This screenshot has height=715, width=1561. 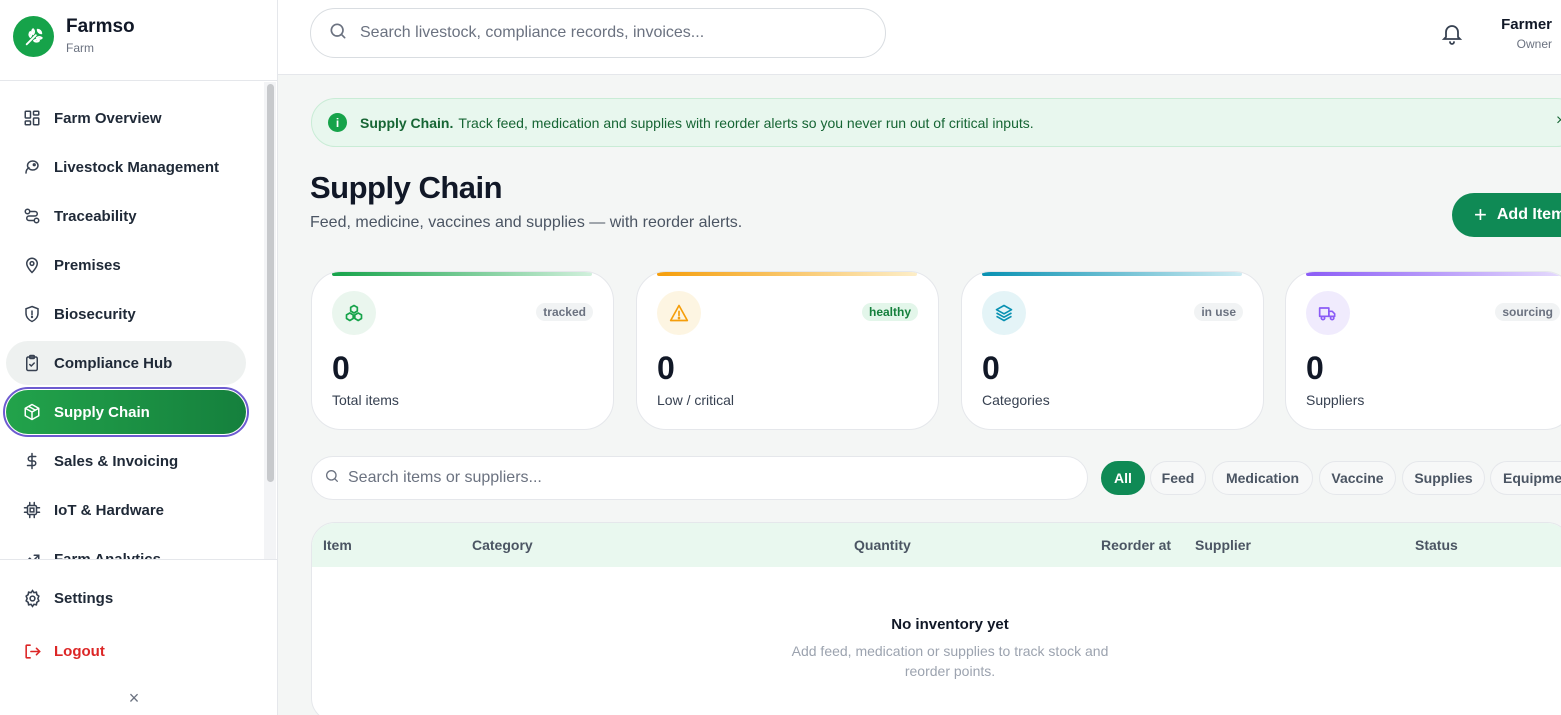 What do you see at coordinates (882, 545) in the screenshot?
I see `column-header-quantity: Quantity` at bounding box center [882, 545].